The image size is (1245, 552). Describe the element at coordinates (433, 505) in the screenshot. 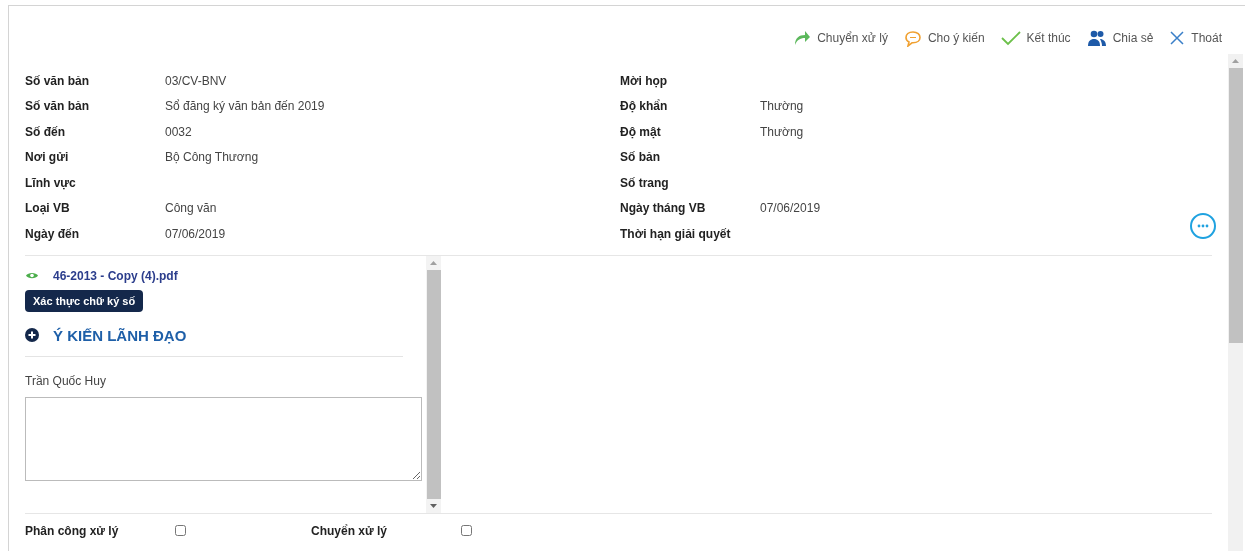

I see `scroll-down-icon` at that location.